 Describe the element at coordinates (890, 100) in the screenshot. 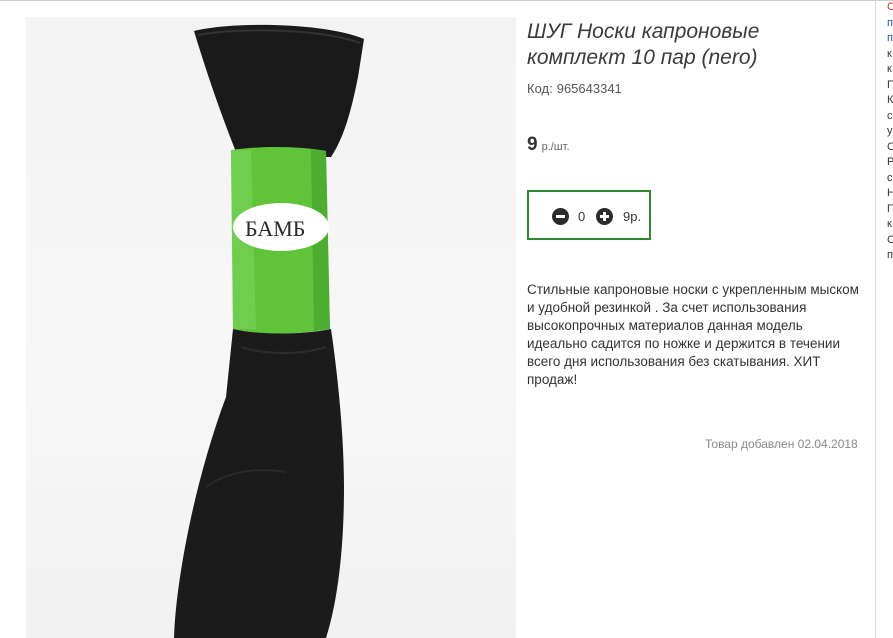

I see `sidebar-letter: К` at that location.